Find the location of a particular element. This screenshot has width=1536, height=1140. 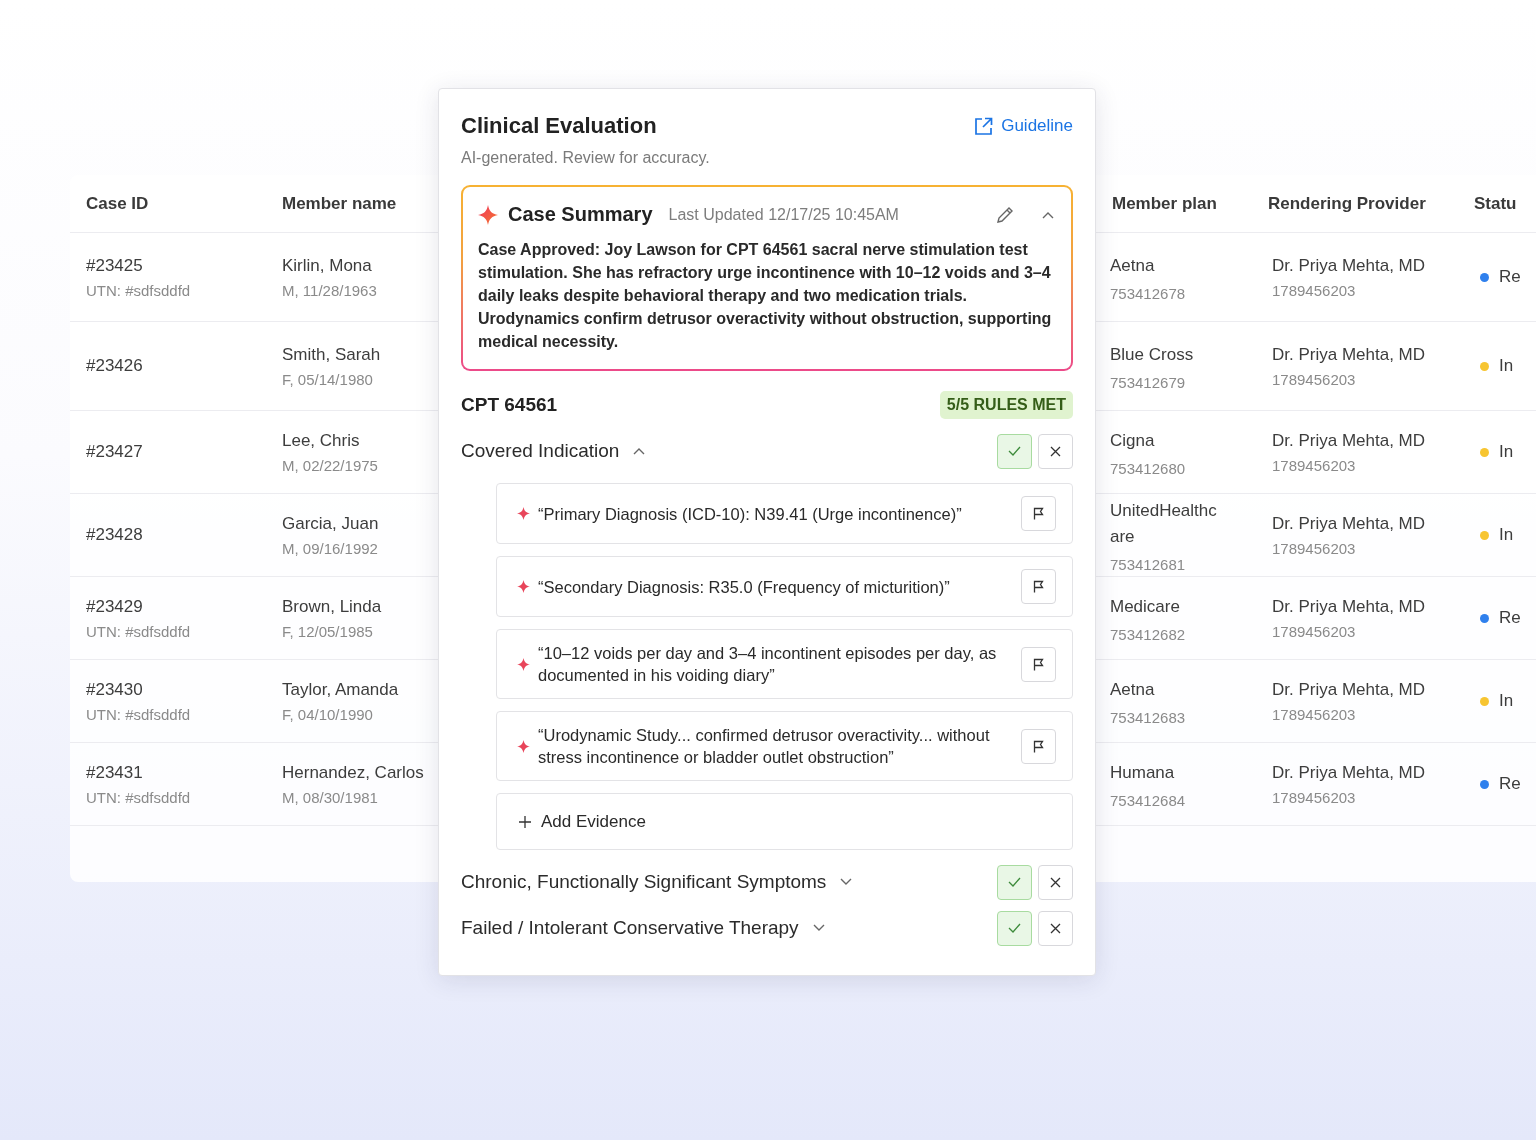

plus-icon is located at coordinates (525, 821).